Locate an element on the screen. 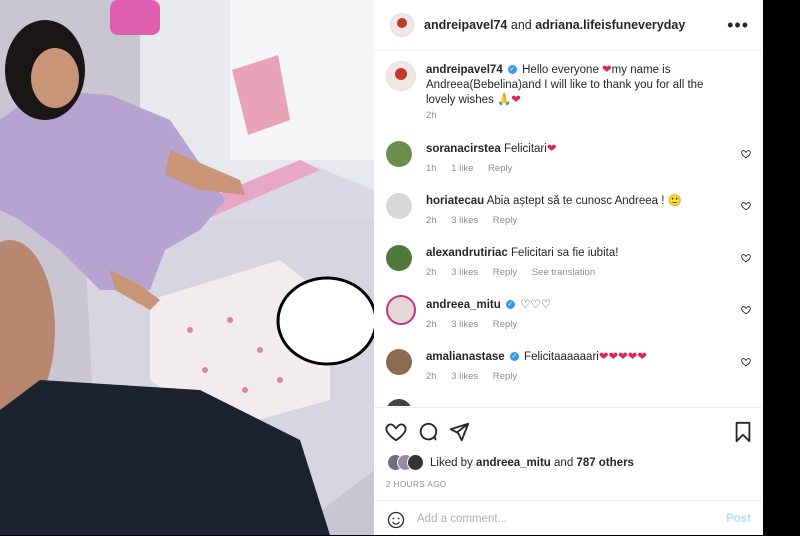 The image size is (800, 536). comment-likes: 1 like is located at coordinates (462, 168).